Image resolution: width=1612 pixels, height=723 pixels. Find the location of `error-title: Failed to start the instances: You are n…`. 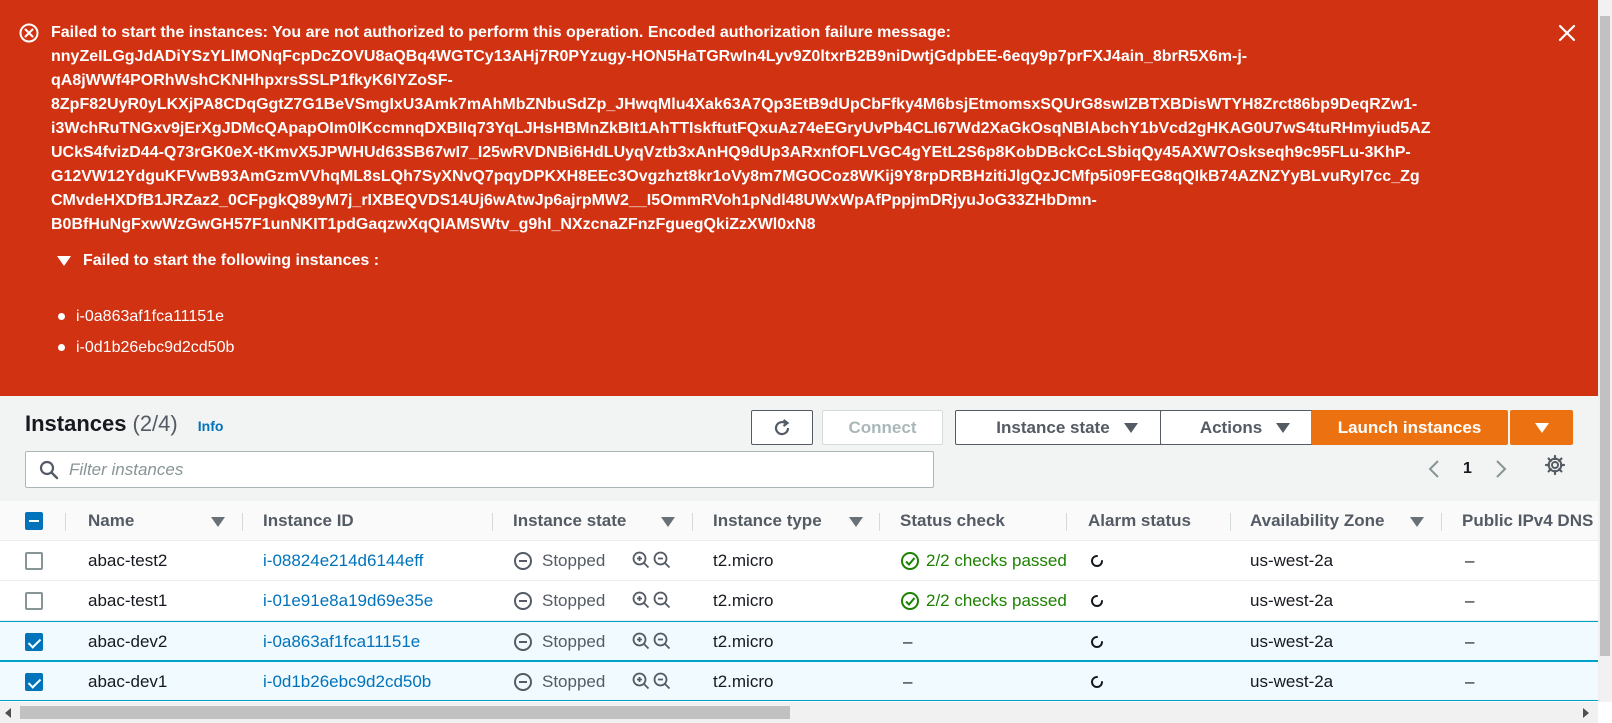

error-title: Failed to start the instances: You are n… is located at coordinates (501, 32).